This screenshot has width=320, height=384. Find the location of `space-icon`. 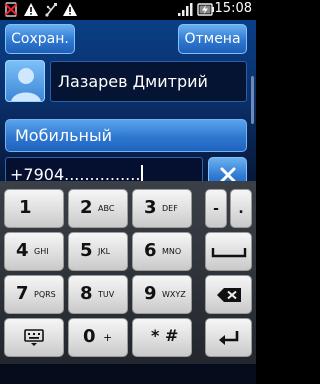

space-icon is located at coordinates (228, 252).